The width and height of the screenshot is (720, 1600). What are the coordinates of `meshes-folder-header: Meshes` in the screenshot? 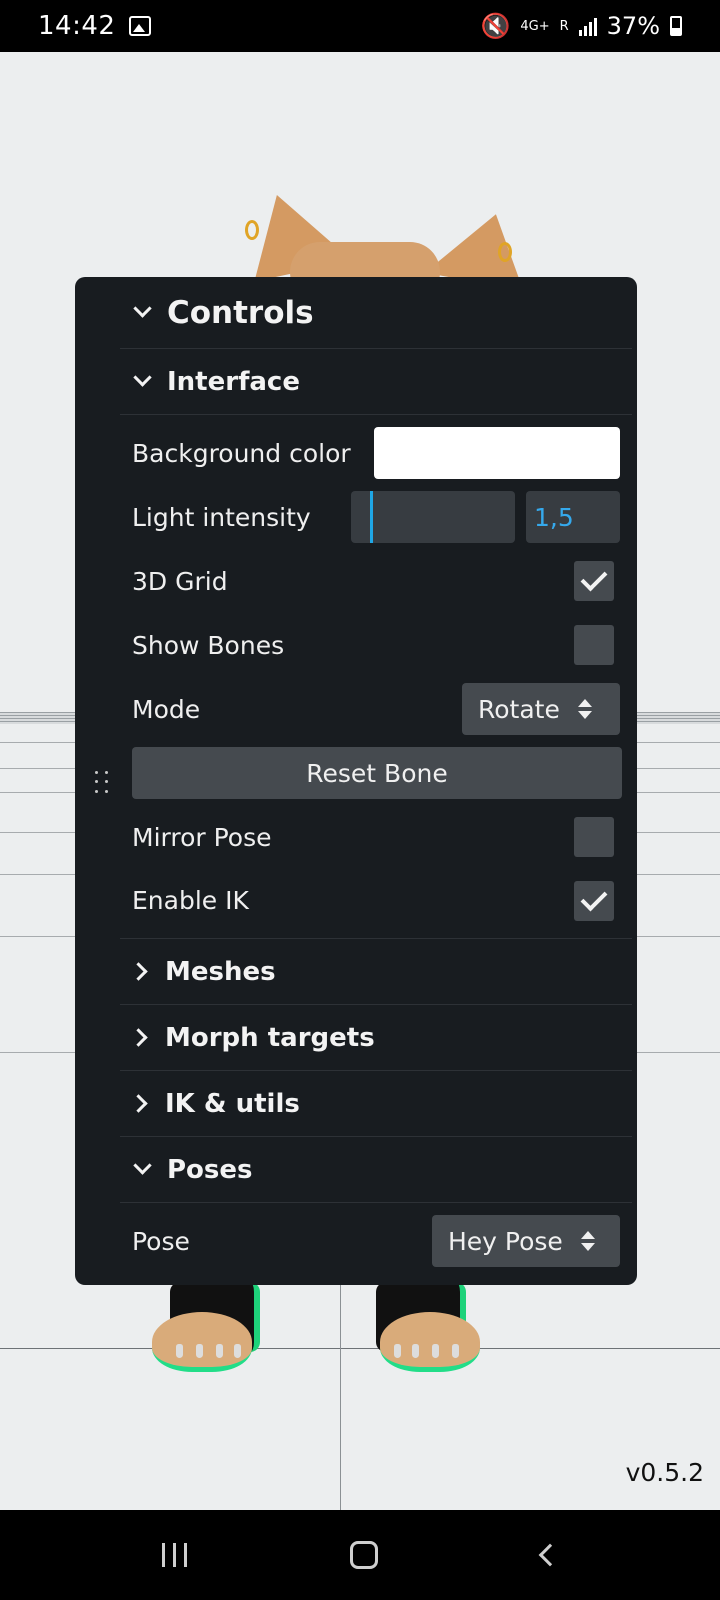 It's located at (376, 972).